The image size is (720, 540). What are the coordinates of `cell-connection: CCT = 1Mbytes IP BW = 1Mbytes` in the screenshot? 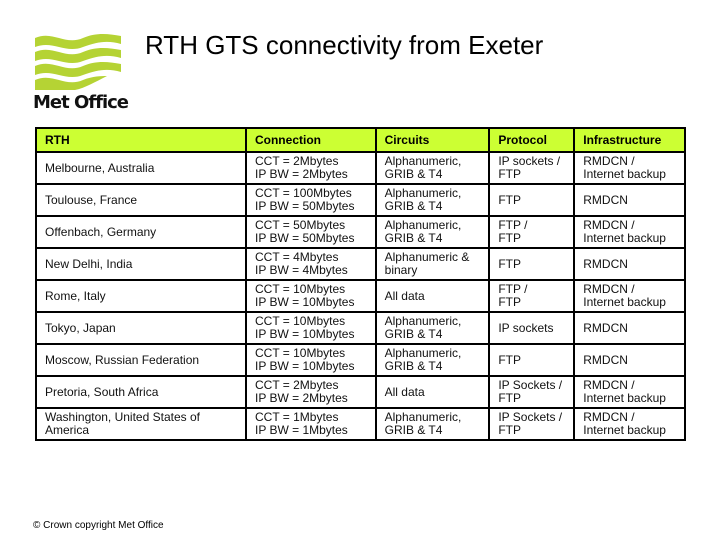 It's located at (310, 424).